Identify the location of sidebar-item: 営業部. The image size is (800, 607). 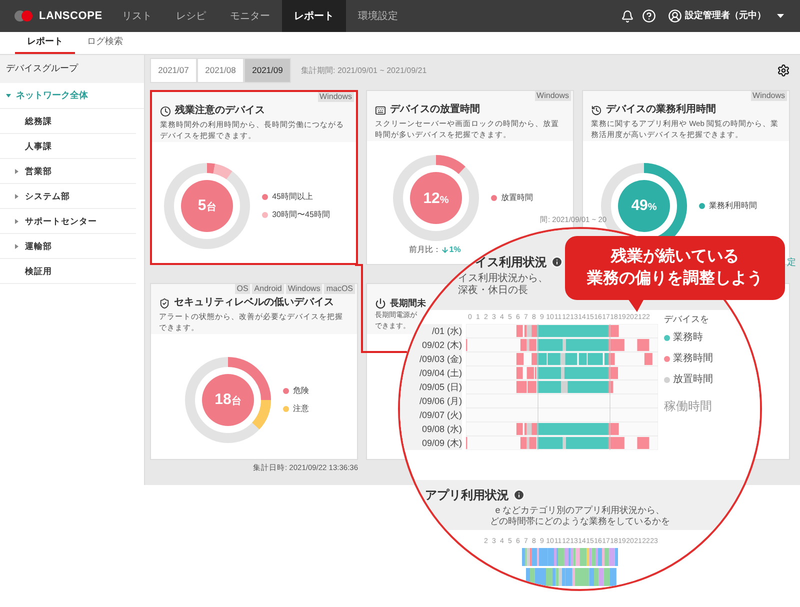
(68, 171).